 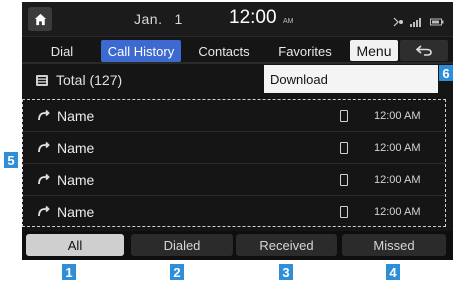 I want to click on filter-all-button: All, so click(x=75, y=245).